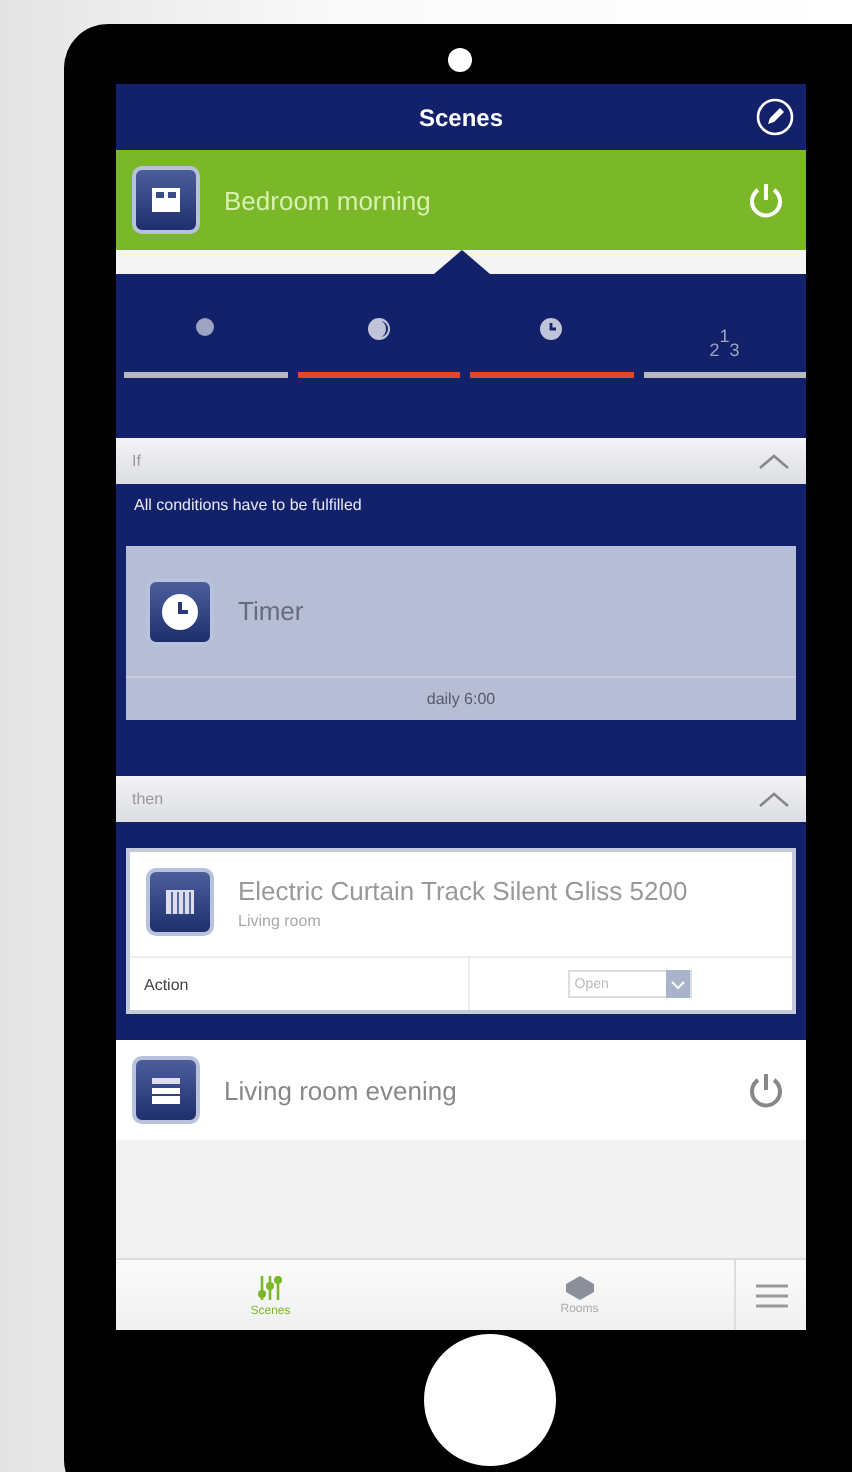  Describe the element at coordinates (271, 611) in the screenshot. I see `condition-title: Timer` at that location.